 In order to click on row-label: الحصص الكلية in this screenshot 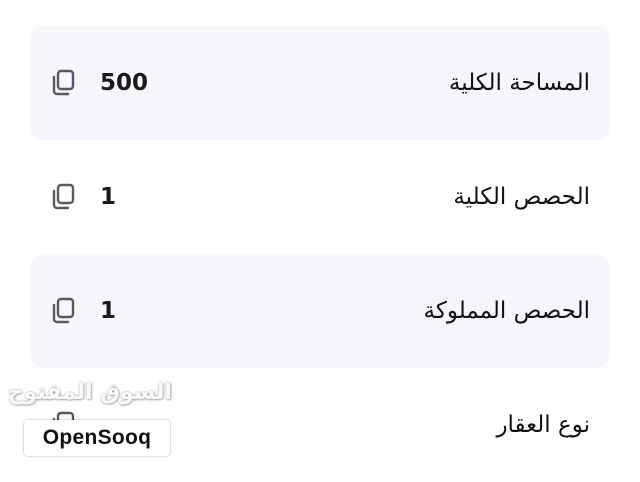, I will do `click(521, 197)`.